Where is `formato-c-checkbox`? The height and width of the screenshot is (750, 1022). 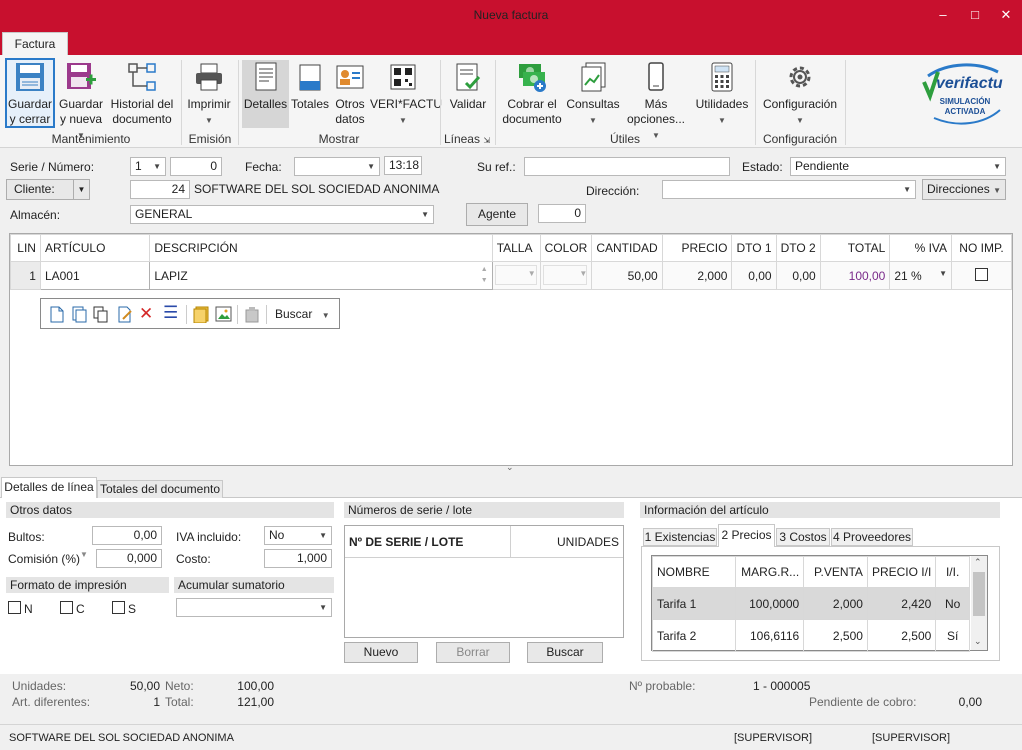
formato-c-checkbox is located at coordinates (66, 607).